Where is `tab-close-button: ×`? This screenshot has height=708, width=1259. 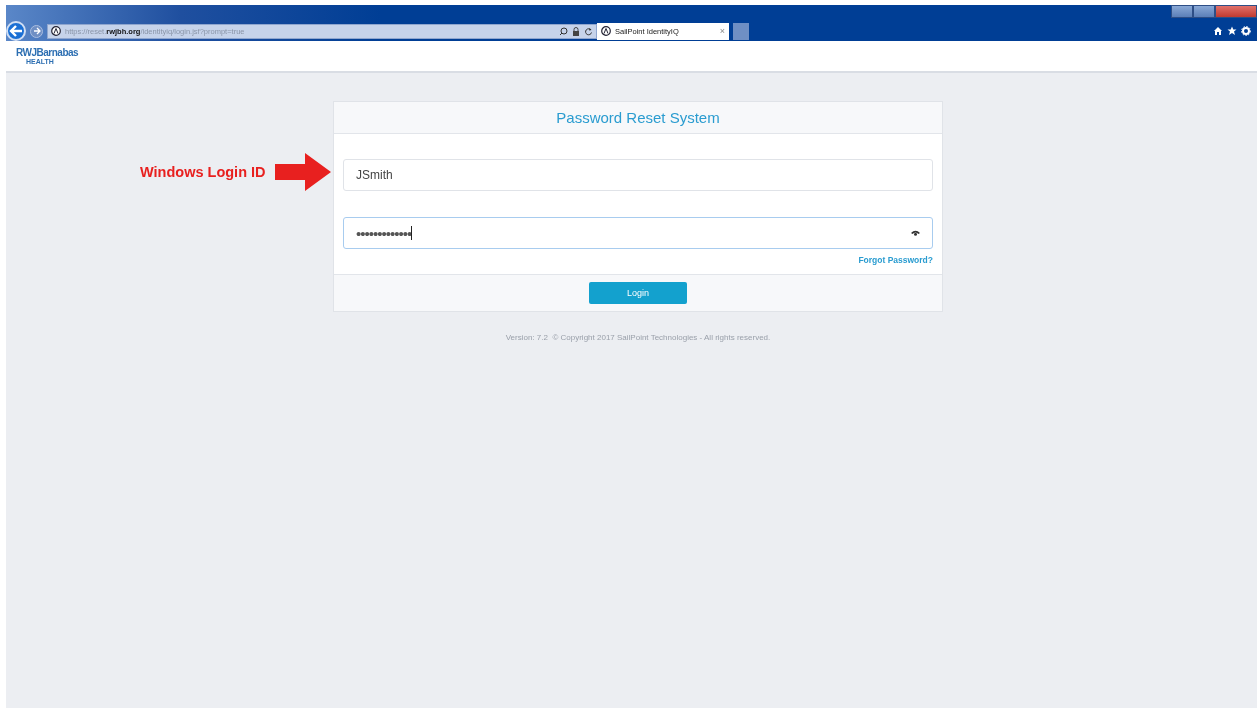
tab-close-button: × is located at coordinates (722, 31).